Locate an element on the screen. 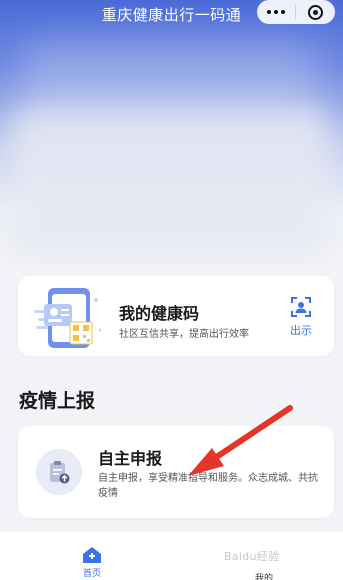 The image size is (343, 580). section-title: 疫情上报 is located at coordinates (57, 401).